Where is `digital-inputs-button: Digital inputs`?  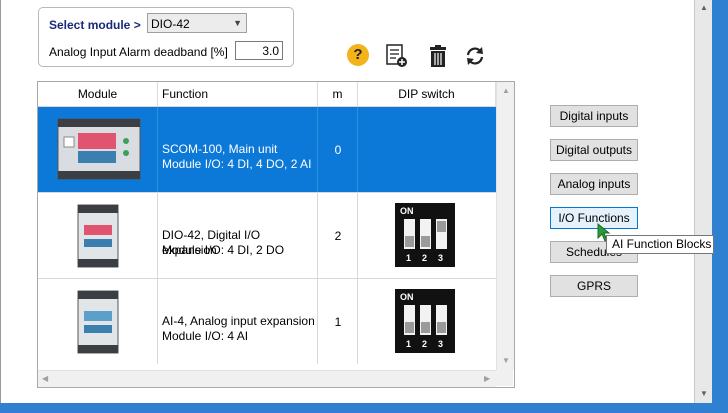 digital-inputs-button: Digital inputs is located at coordinates (594, 116).